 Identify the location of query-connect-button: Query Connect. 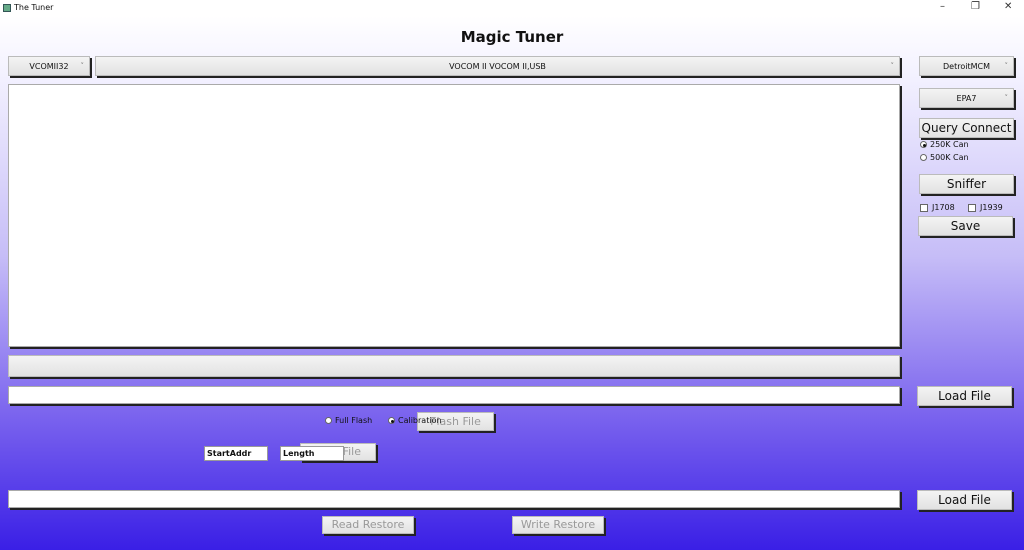
(966, 128).